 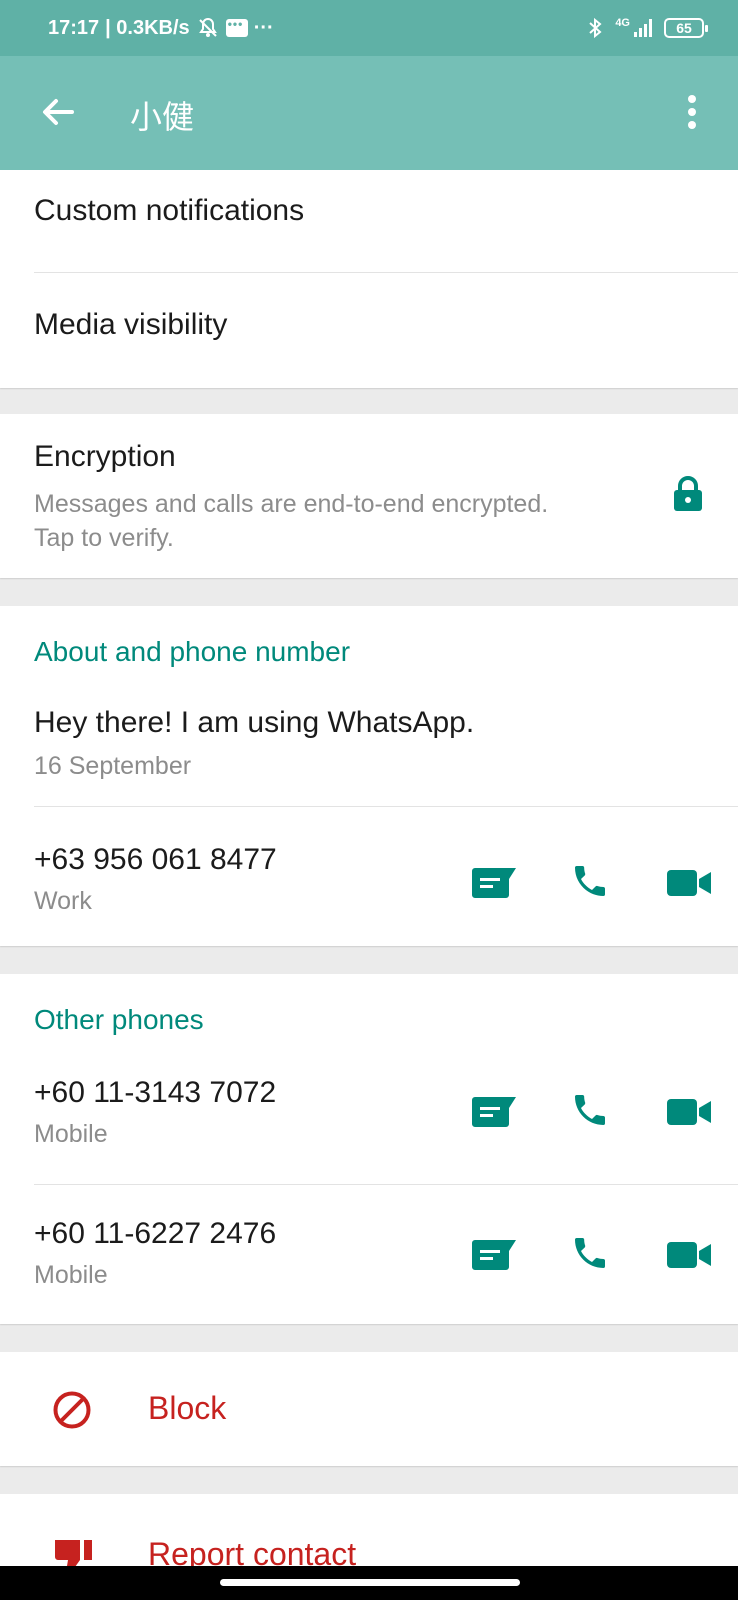 What do you see at coordinates (595, 28) in the screenshot?
I see `bluetooth-icon` at bounding box center [595, 28].